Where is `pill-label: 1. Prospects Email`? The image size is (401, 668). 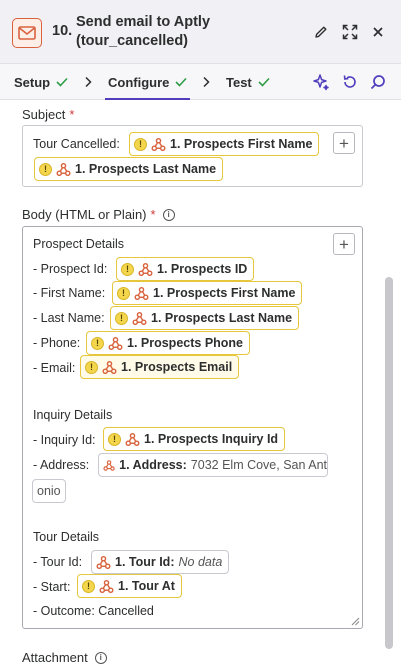
pill-label: 1. Prospects Email is located at coordinates (177, 367).